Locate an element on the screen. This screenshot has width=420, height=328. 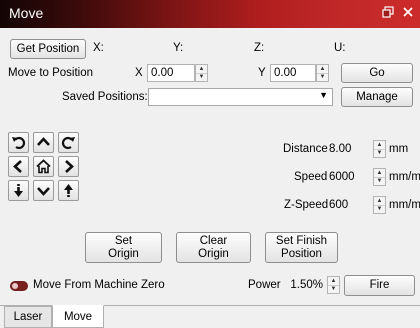
move-x-input: 0.00 is located at coordinates (171, 73).